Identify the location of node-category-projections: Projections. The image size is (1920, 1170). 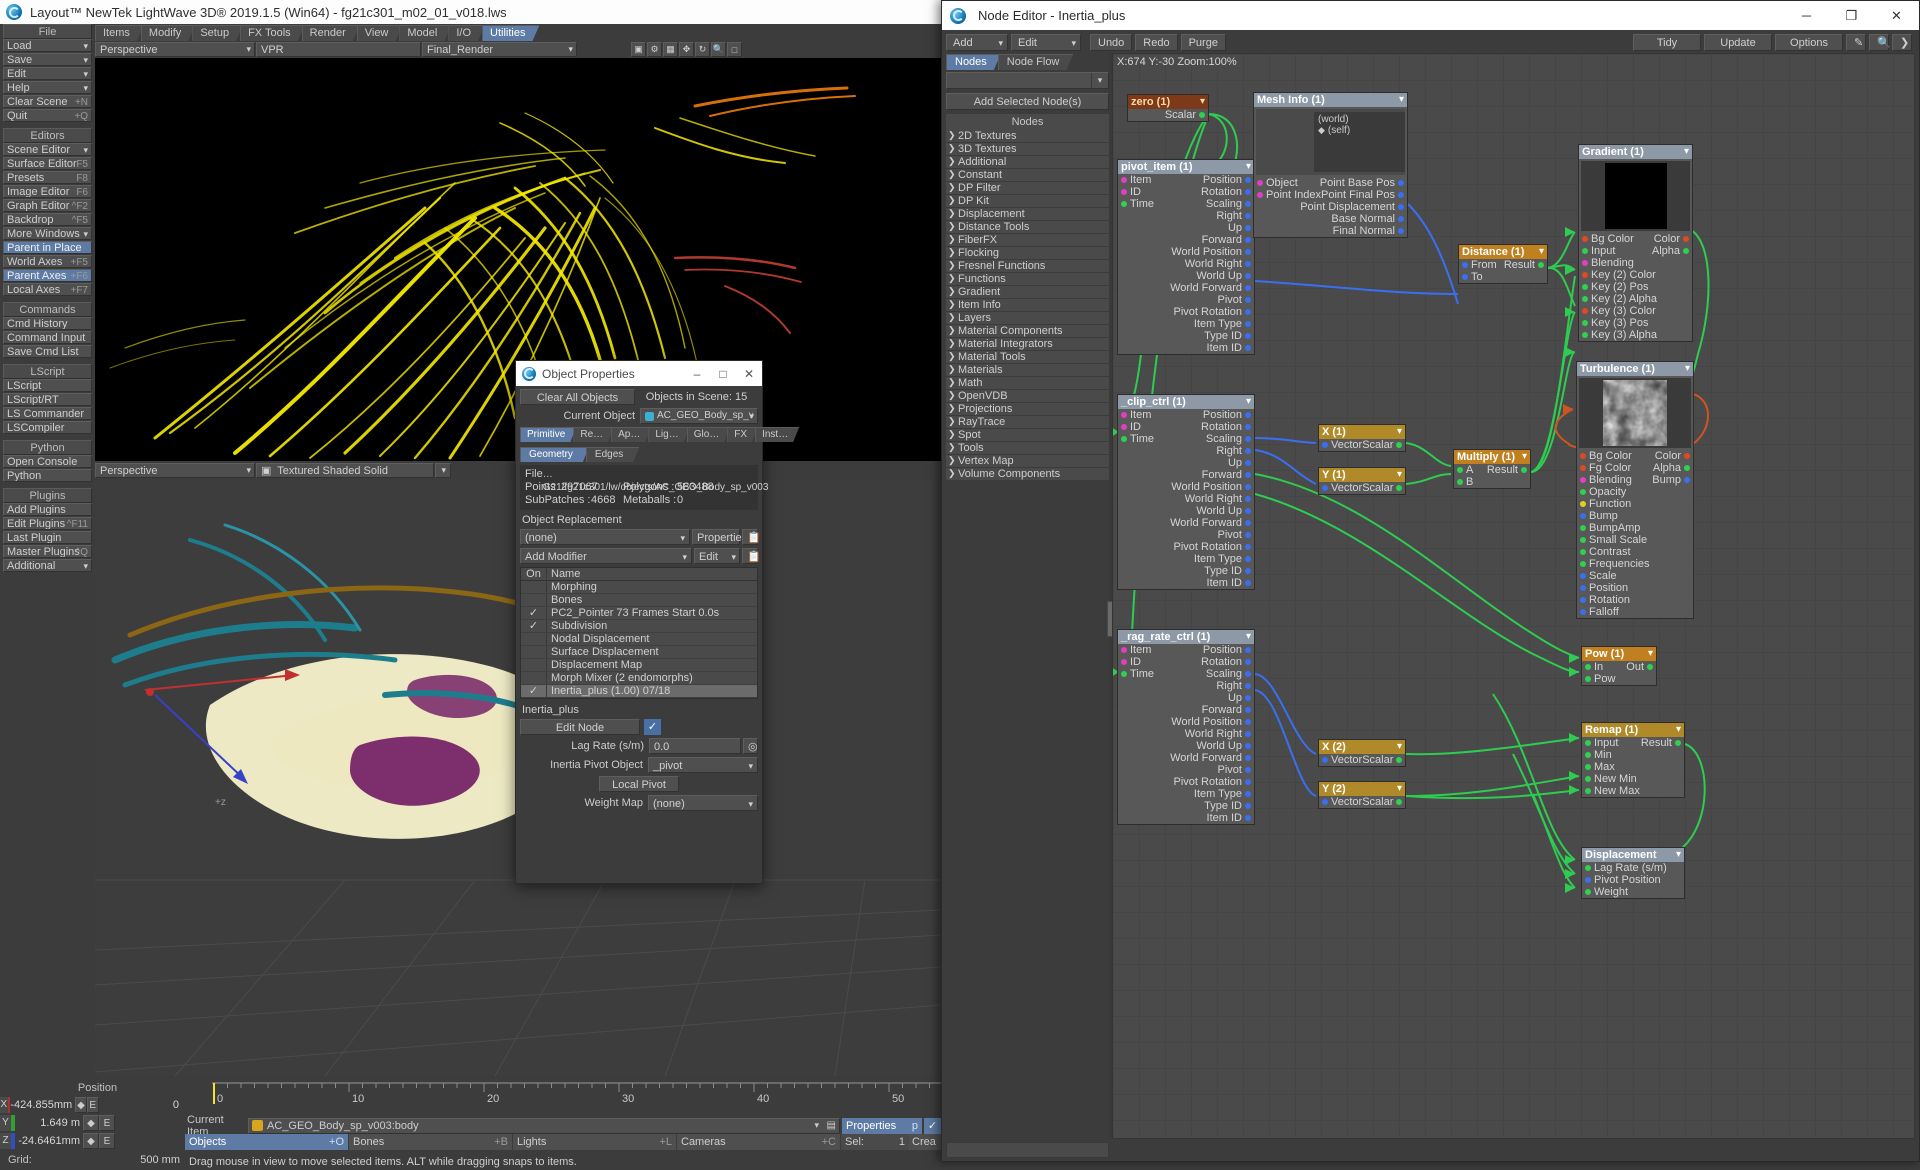
(1027, 409).